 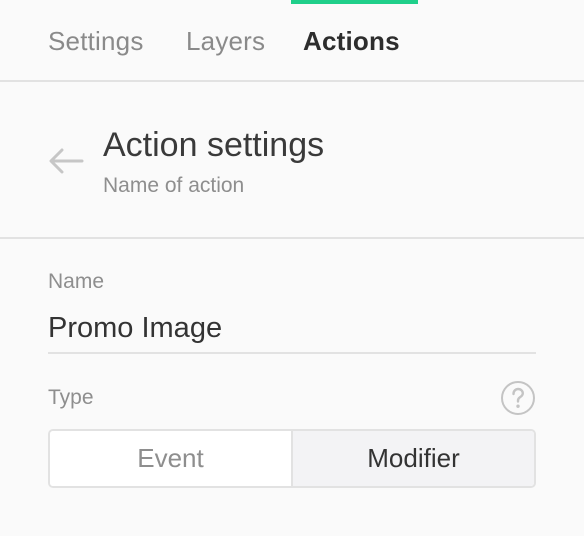 What do you see at coordinates (292, 329) in the screenshot?
I see `name-field` at bounding box center [292, 329].